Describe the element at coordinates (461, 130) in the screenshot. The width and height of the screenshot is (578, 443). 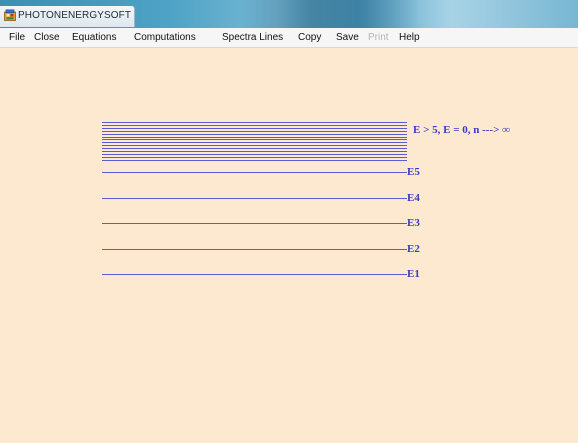
I see `continuum-label: E > 5, E = 0, n ---> ∞` at that location.